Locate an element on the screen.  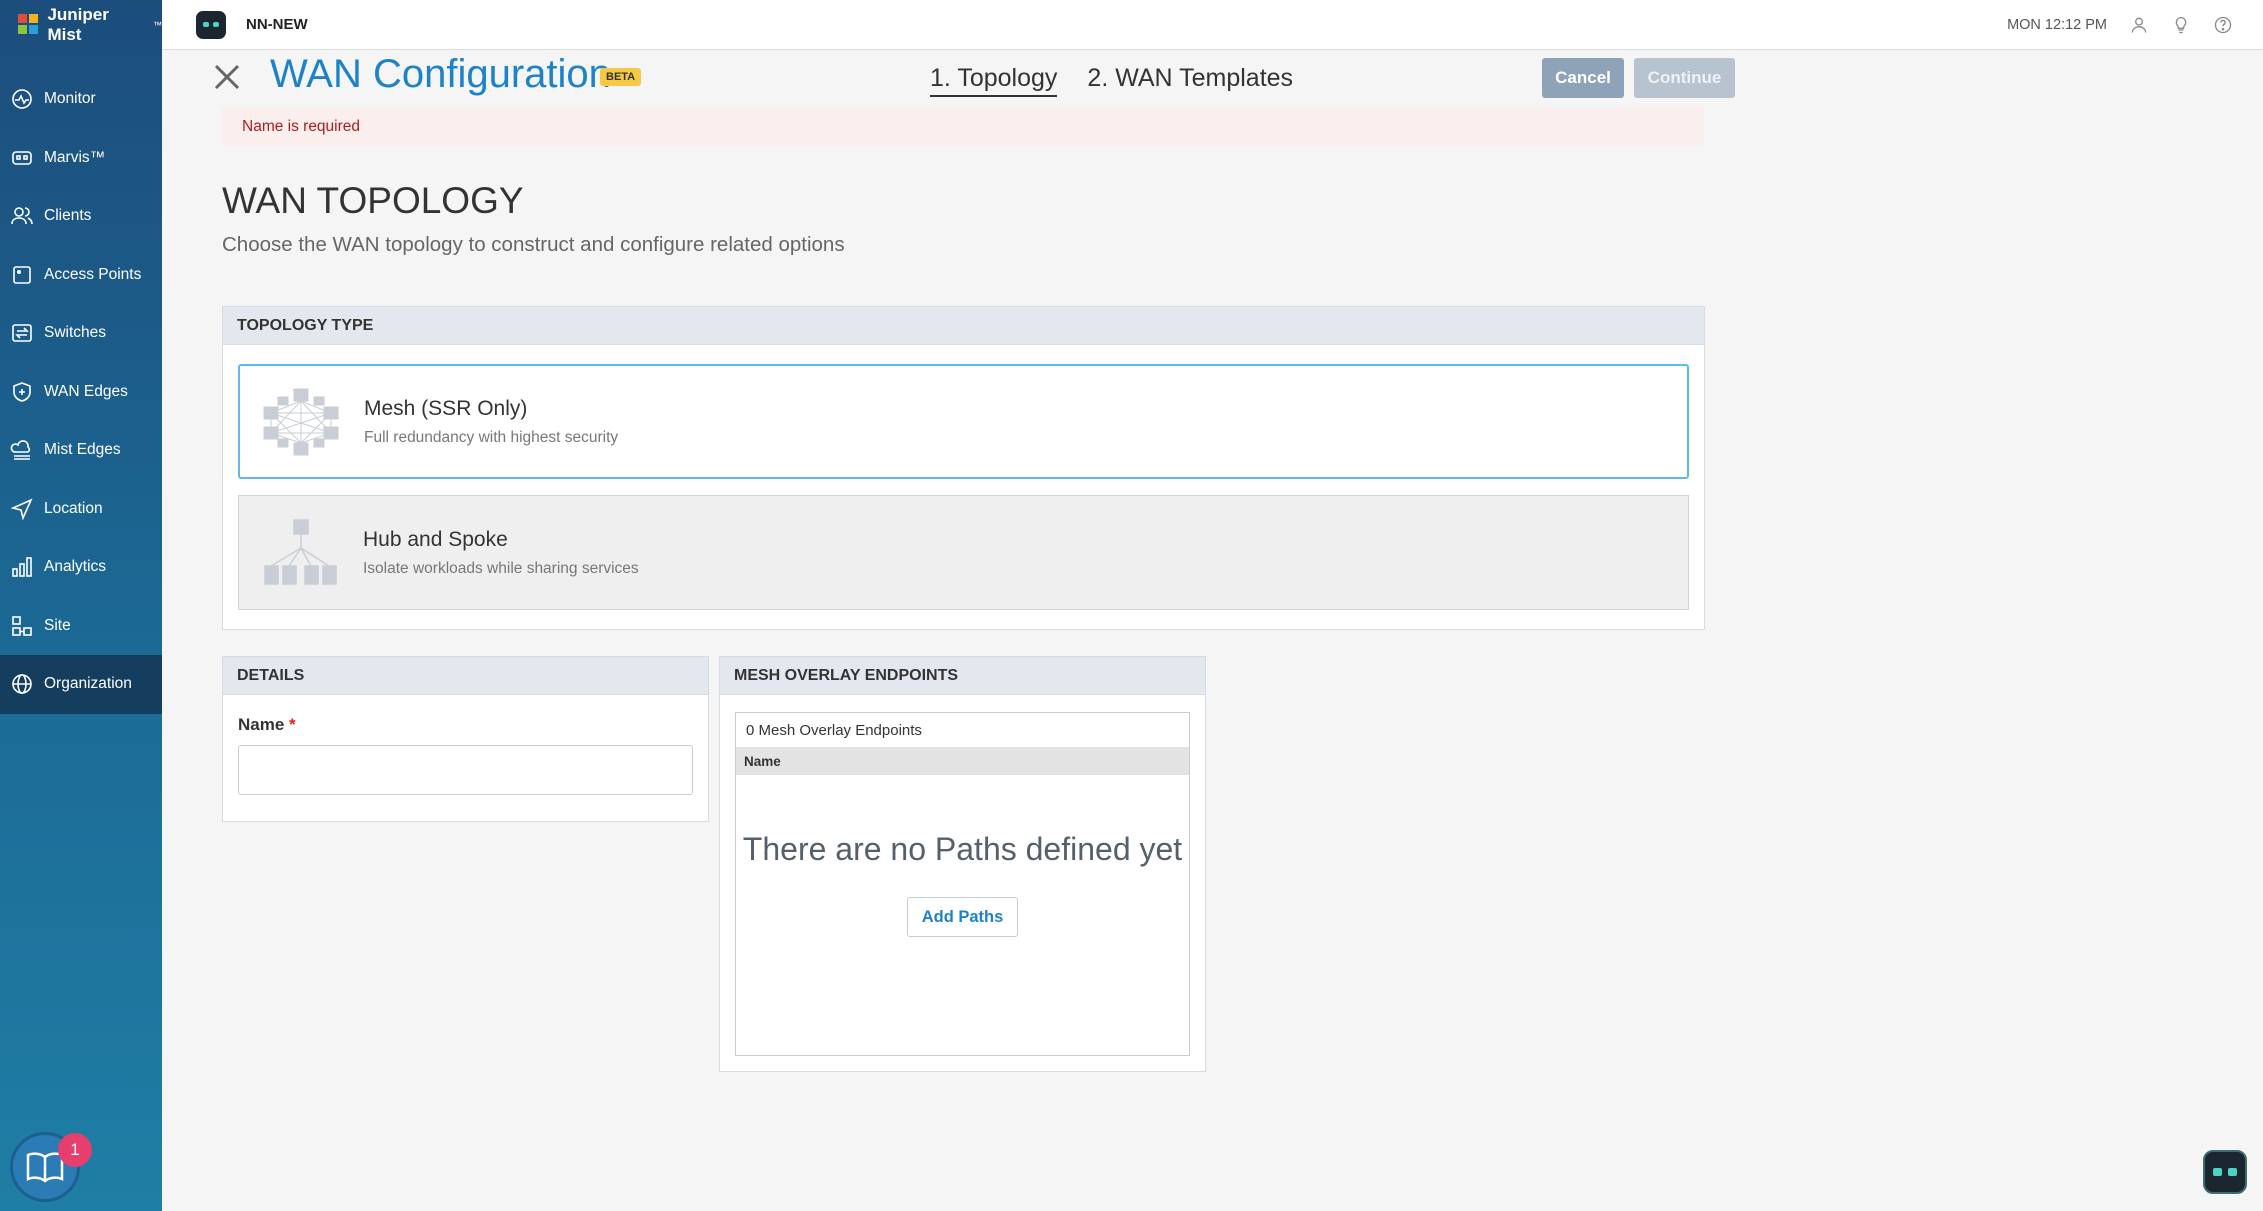
top-bar: NN-NEW MON 12:12 PM is located at coordinates (1212, 25).